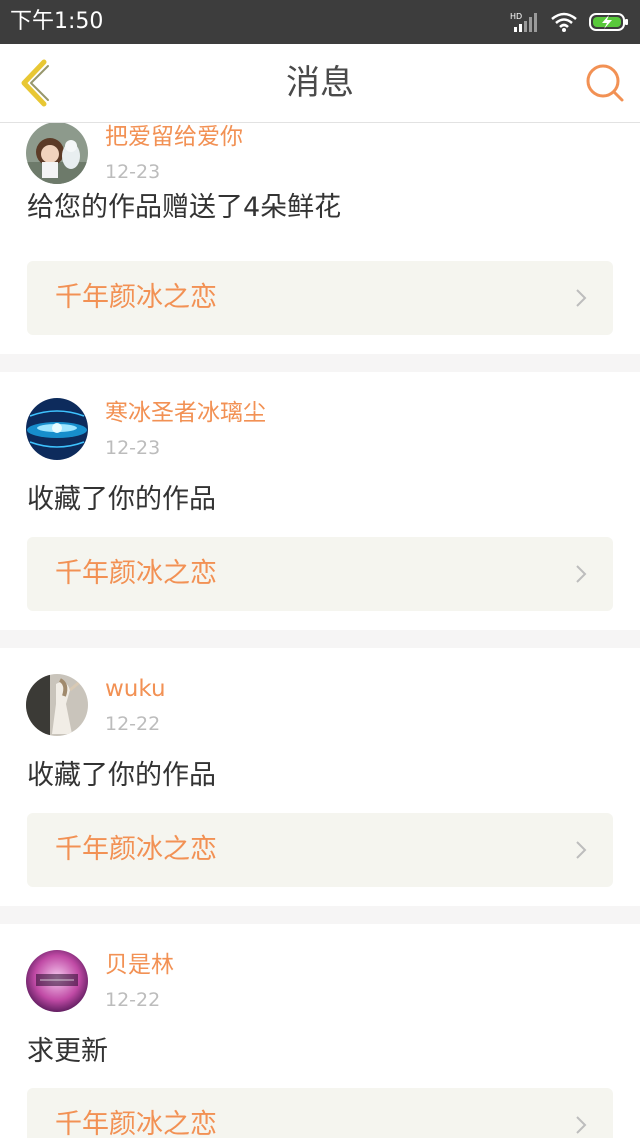 The width and height of the screenshot is (640, 1138). Describe the element at coordinates (57, 21) in the screenshot. I see `status-time: 下午1:50` at that location.